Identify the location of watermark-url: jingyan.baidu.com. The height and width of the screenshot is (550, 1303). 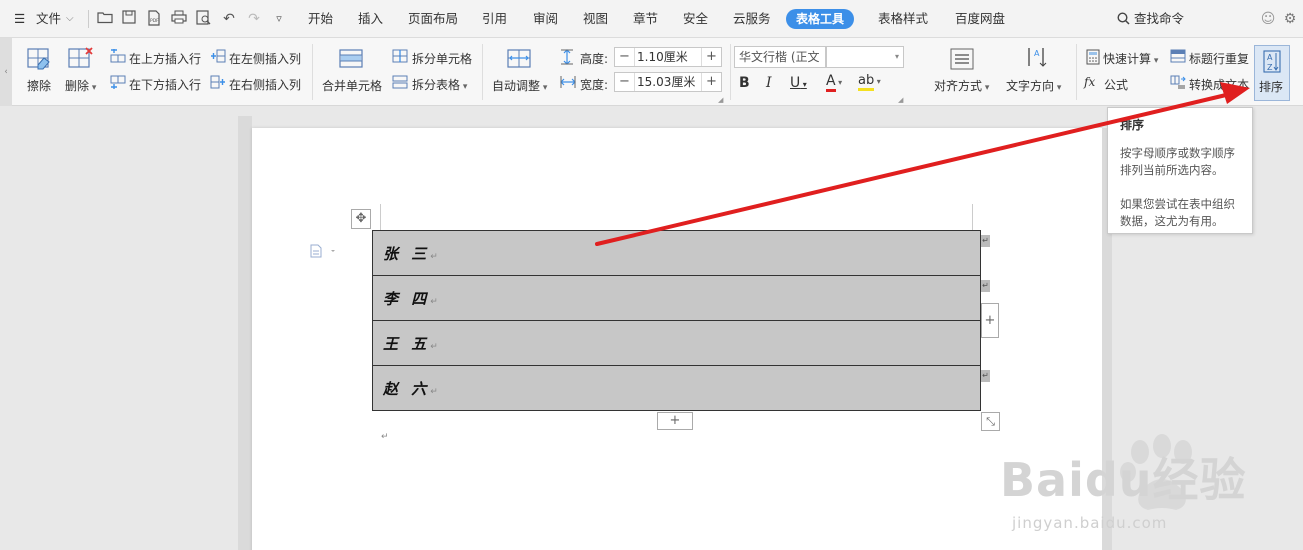
(1090, 523).